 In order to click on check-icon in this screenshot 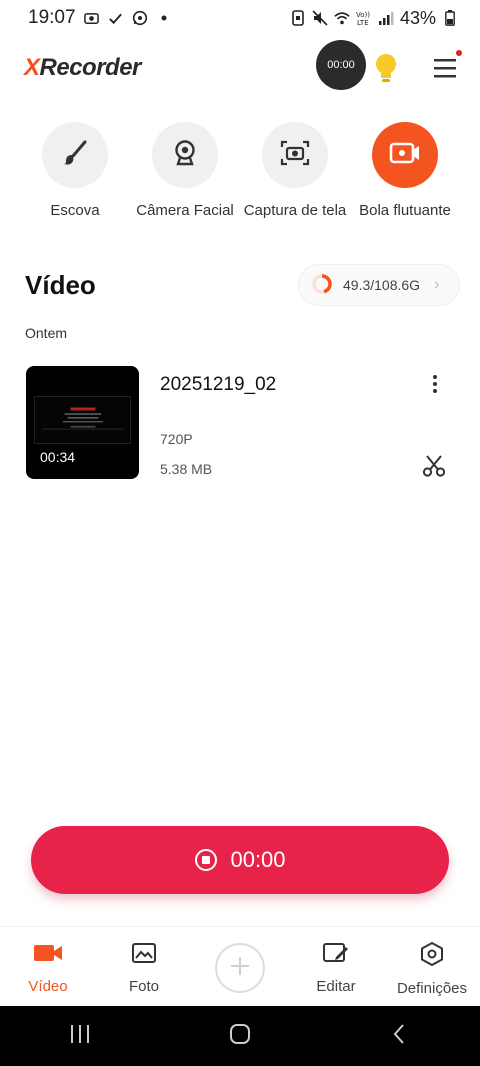, I will do `click(116, 18)`.